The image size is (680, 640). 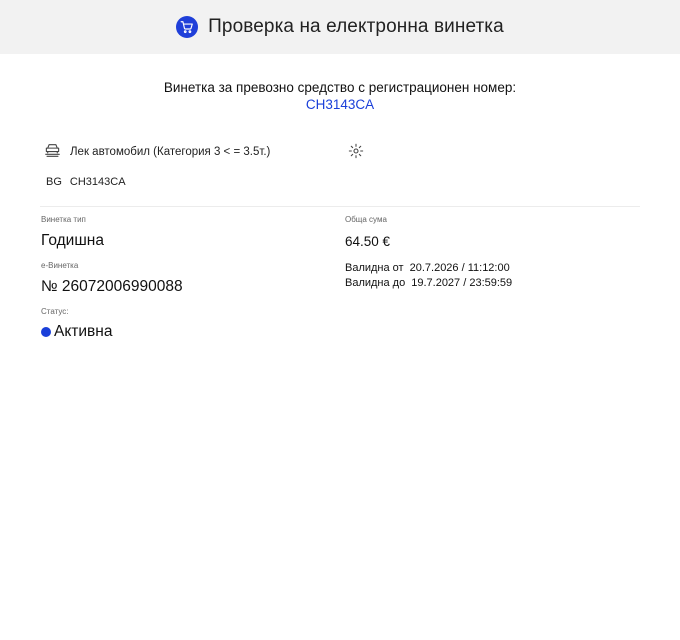 What do you see at coordinates (374, 268) in the screenshot?
I see `valid-from-label: Валидна от` at bounding box center [374, 268].